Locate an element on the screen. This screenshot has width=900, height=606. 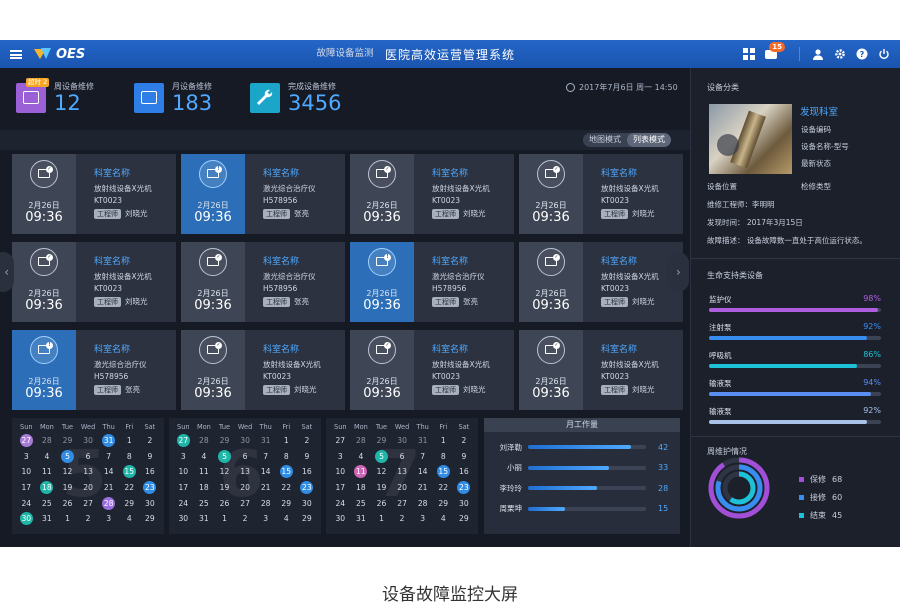
calendar-day: 16 is located at coordinates (150, 472).